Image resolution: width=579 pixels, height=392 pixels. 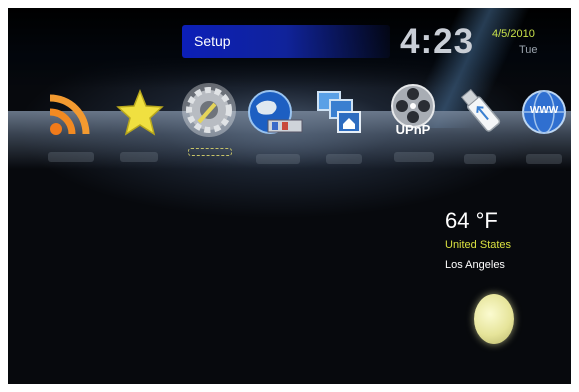 I want to click on network-reflection, so click(x=278, y=159).